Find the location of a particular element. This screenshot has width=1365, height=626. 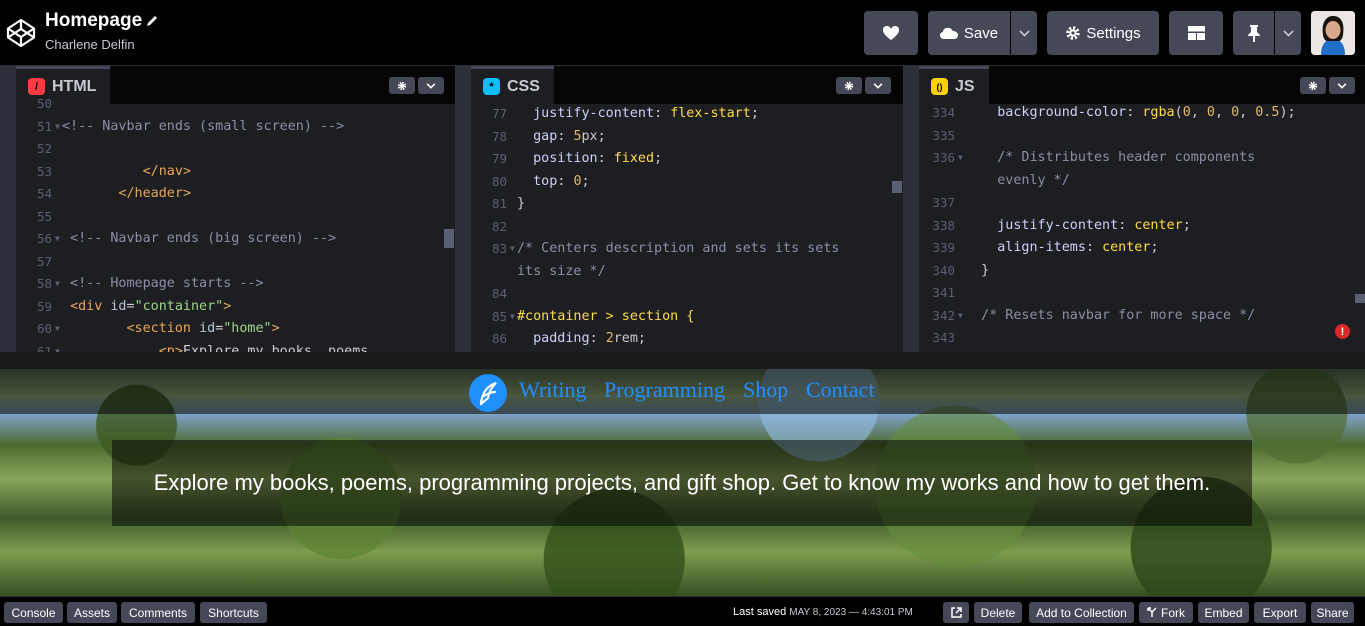

code-line: 86 padding: 2rem; is located at coordinates (687, 339).